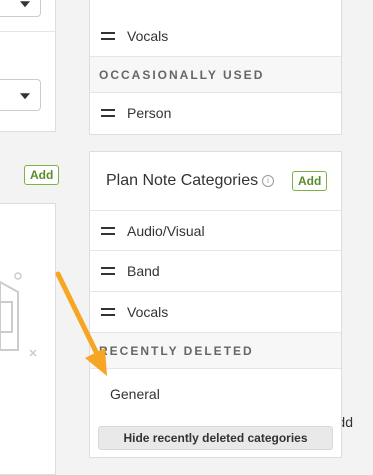 The image size is (373, 475). Describe the element at coordinates (143, 271) in the screenshot. I see `list-item-label: Band` at that location.